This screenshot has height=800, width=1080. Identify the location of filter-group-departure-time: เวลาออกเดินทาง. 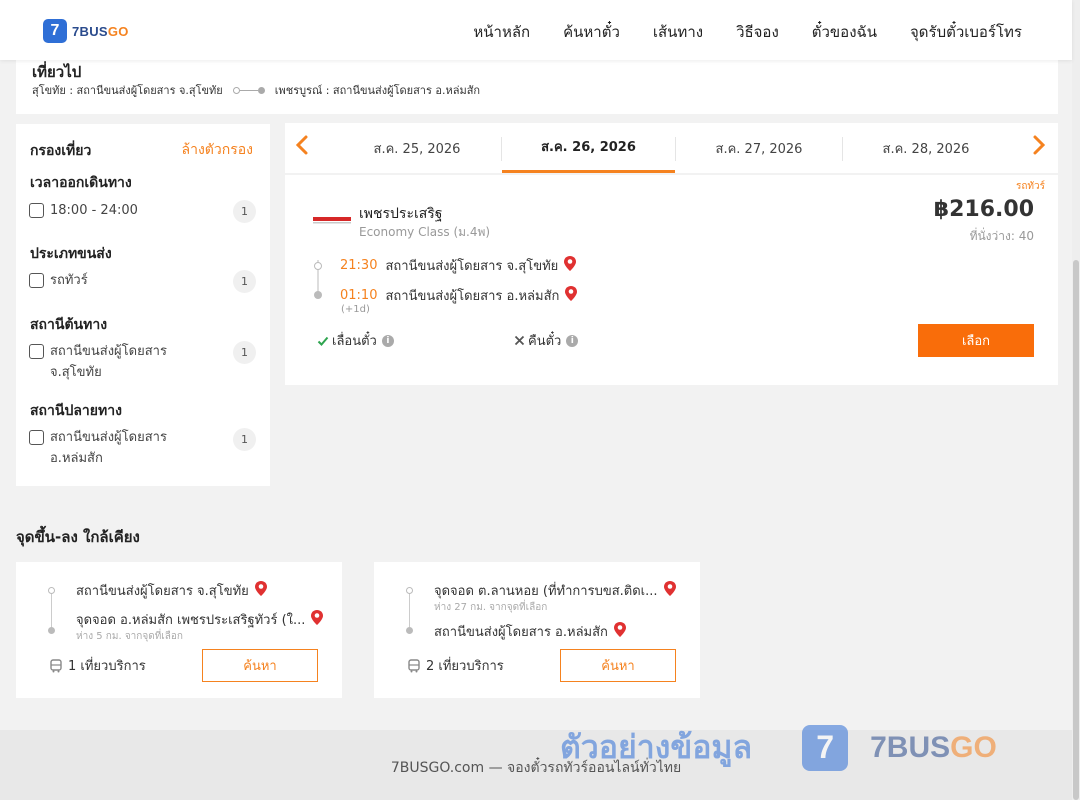
(81, 183).